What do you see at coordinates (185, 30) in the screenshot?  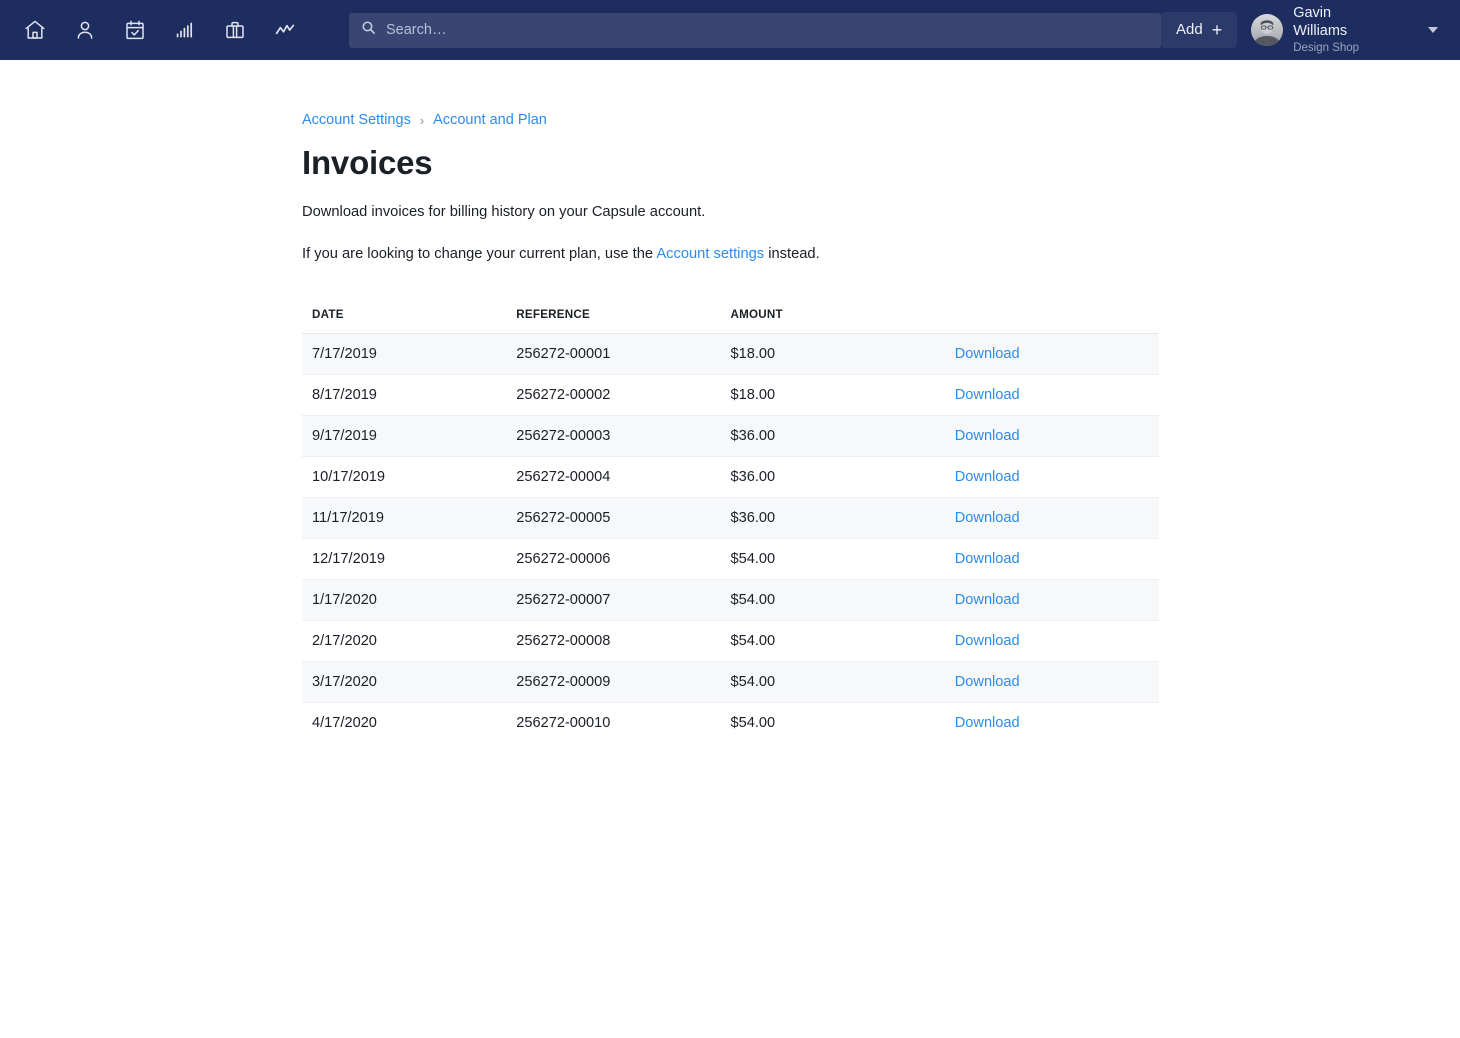 I see `bar-chart-icon` at bounding box center [185, 30].